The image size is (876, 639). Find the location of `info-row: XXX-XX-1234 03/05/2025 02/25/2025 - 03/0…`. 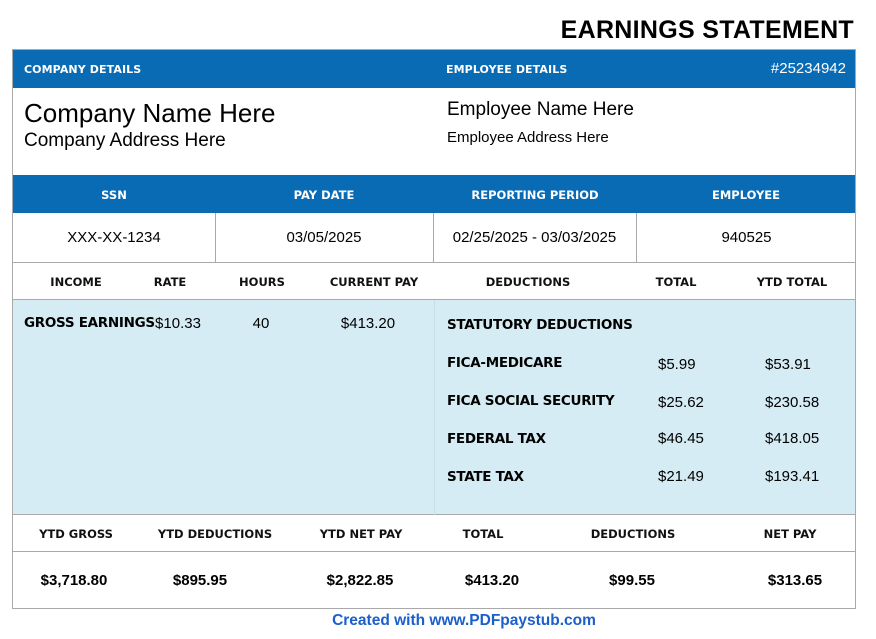

info-row: XXX-XX-1234 03/05/2025 02/25/2025 - 03/0… is located at coordinates (434, 238).